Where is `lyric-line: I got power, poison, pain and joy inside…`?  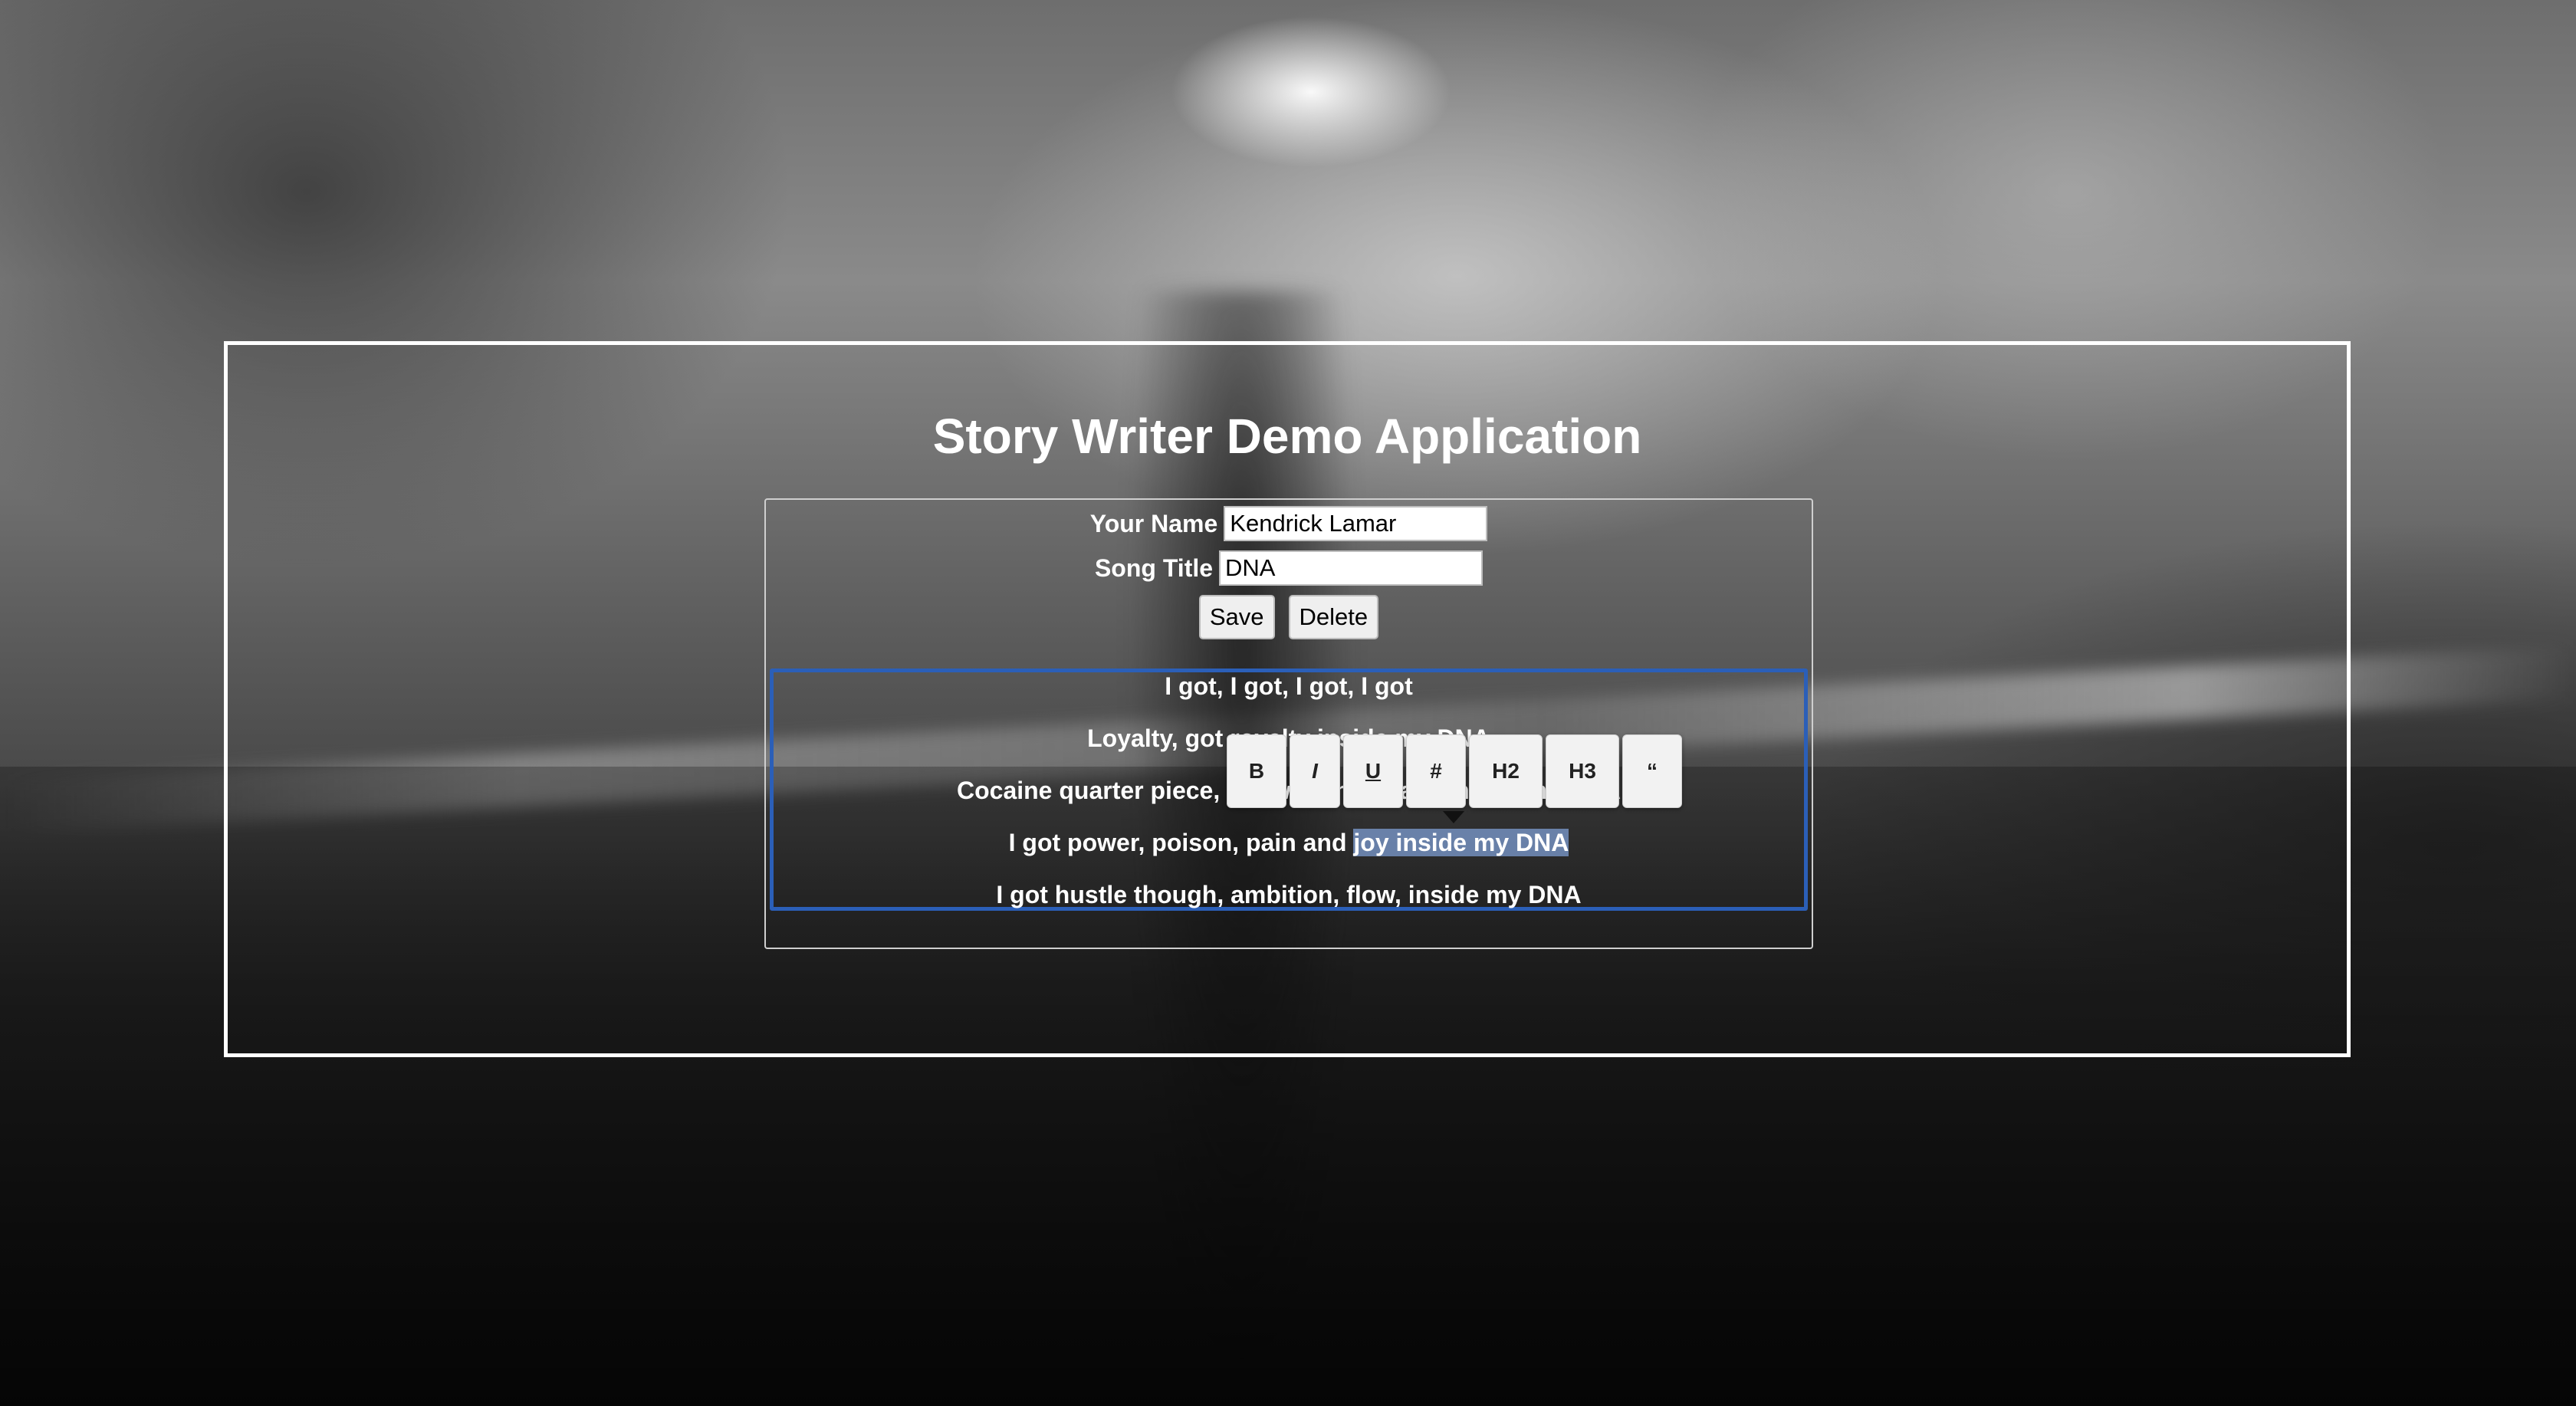
lyric-line: I got power, poison, pain and joy inside… is located at coordinates (1289, 843).